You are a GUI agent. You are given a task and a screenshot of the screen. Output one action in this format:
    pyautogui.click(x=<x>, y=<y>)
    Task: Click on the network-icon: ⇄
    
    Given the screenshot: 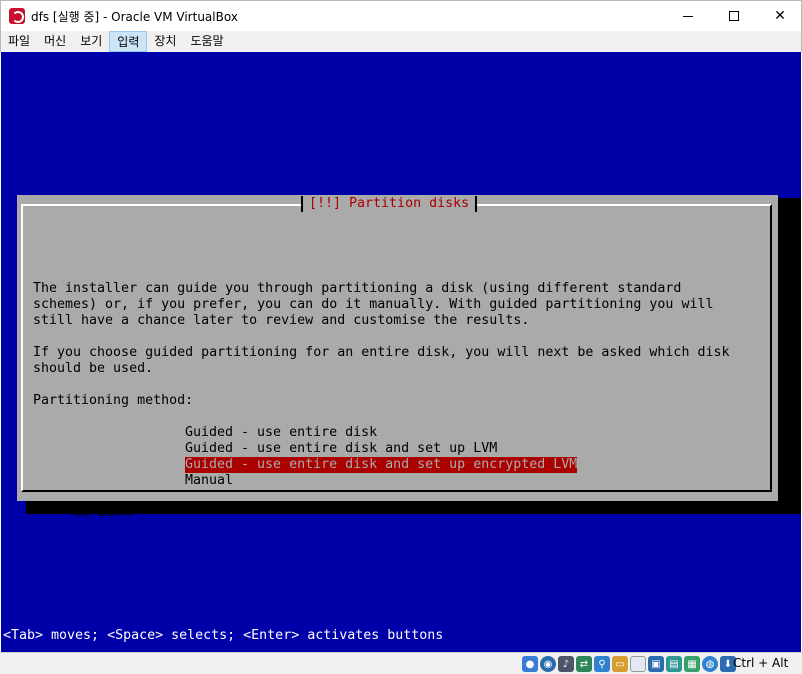 What is the action you would take?
    pyautogui.click(x=584, y=664)
    